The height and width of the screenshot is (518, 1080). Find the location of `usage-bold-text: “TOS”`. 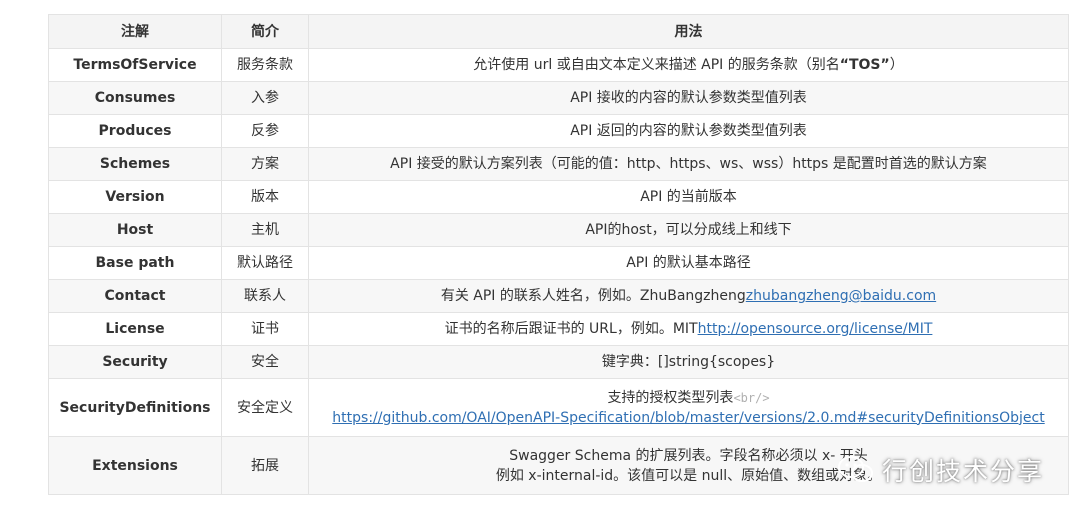

usage-bold-text: “TOS” is located at coordinates (864, 65).